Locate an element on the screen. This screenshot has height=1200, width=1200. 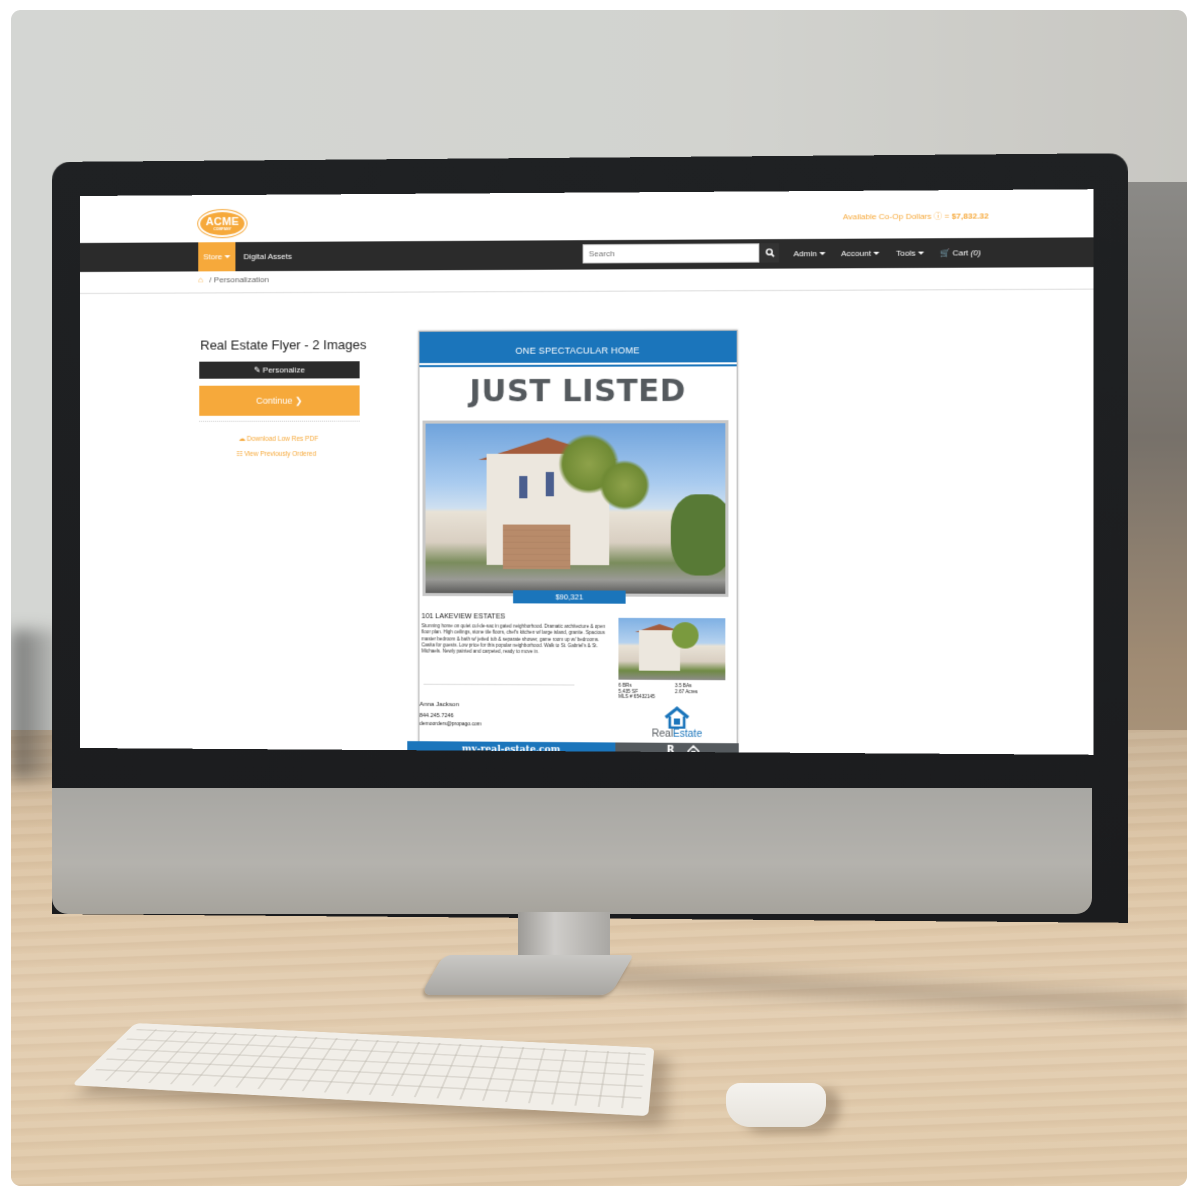
coop-dollars: Available Co-Op Dollars ⓘ = $7,832.32 is located at coordinates (916, 216).